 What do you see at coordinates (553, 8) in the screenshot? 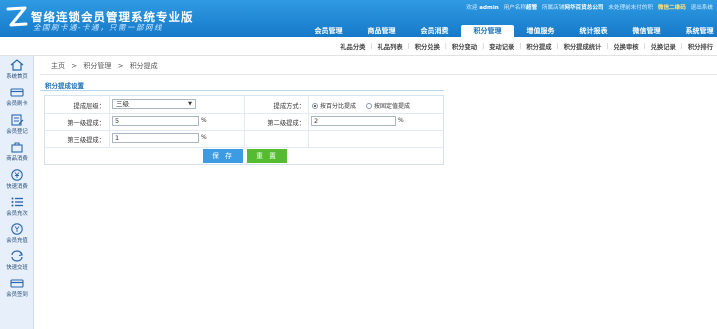
I see `store-label: 所属店铺` at bounding box center [553, 8].